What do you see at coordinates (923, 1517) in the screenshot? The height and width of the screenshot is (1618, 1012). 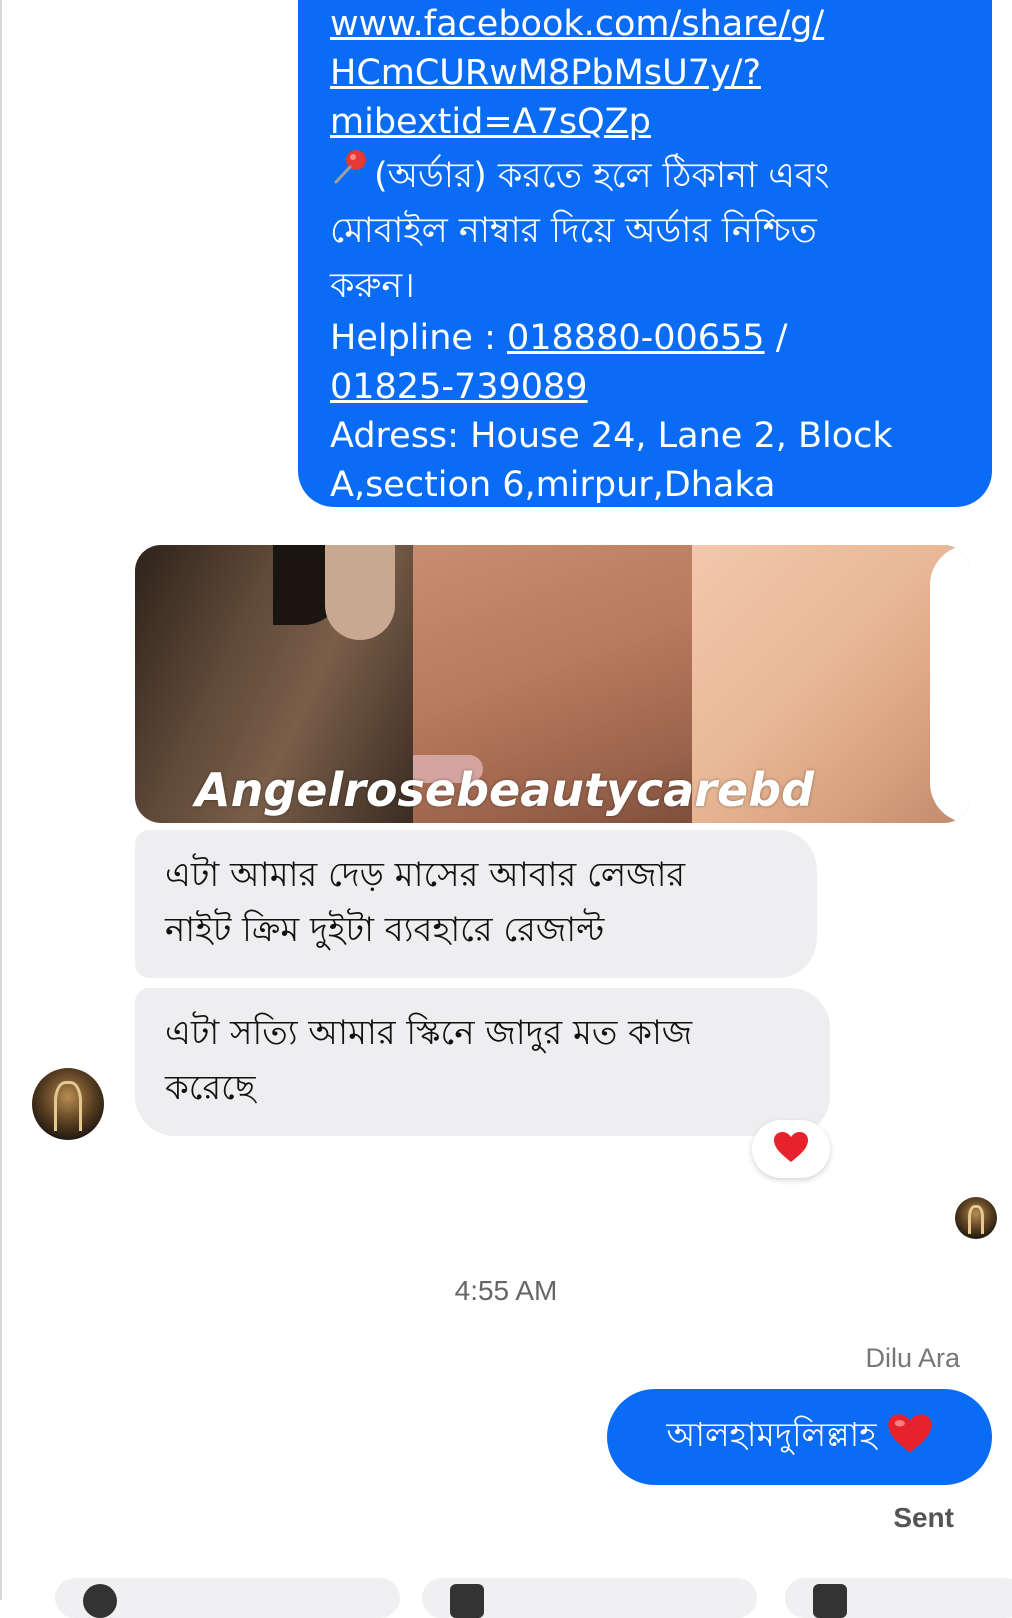 I see `message-status: Sent` at bounding box center [923, 1517].